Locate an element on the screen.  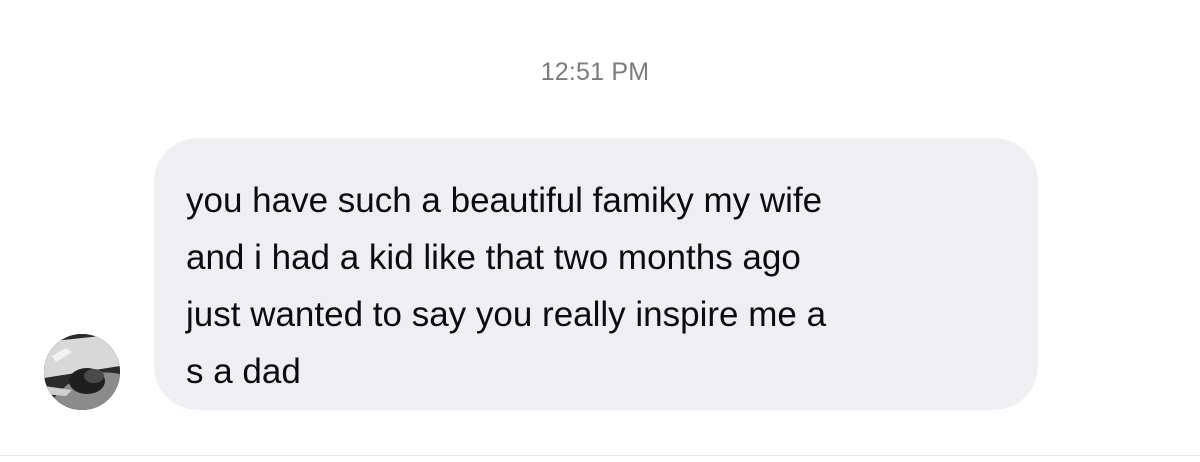
message-line: s a dad is located at coordinates (243, 371).